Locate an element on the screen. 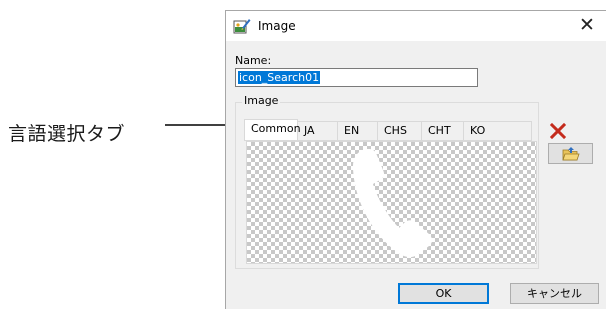 This screenshot has height=309, width=606. name-field: icon_Search01 is located at coordinates (356, 77).